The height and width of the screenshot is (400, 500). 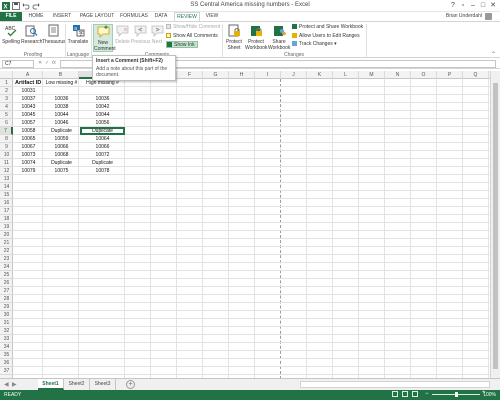 What do you see at coordinates (28, 155) in the screenshot?
I see `table-cell: 10073` at bounding box center [28, 155].